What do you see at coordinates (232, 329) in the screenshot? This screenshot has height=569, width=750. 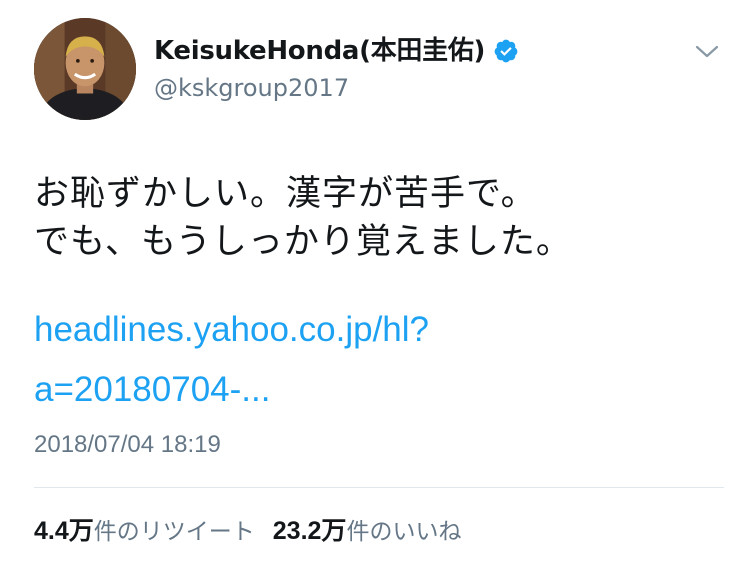 I see `tweet-link-line: headlines.yahoo.co.jp/hl?` at bounding box center [232, 329].